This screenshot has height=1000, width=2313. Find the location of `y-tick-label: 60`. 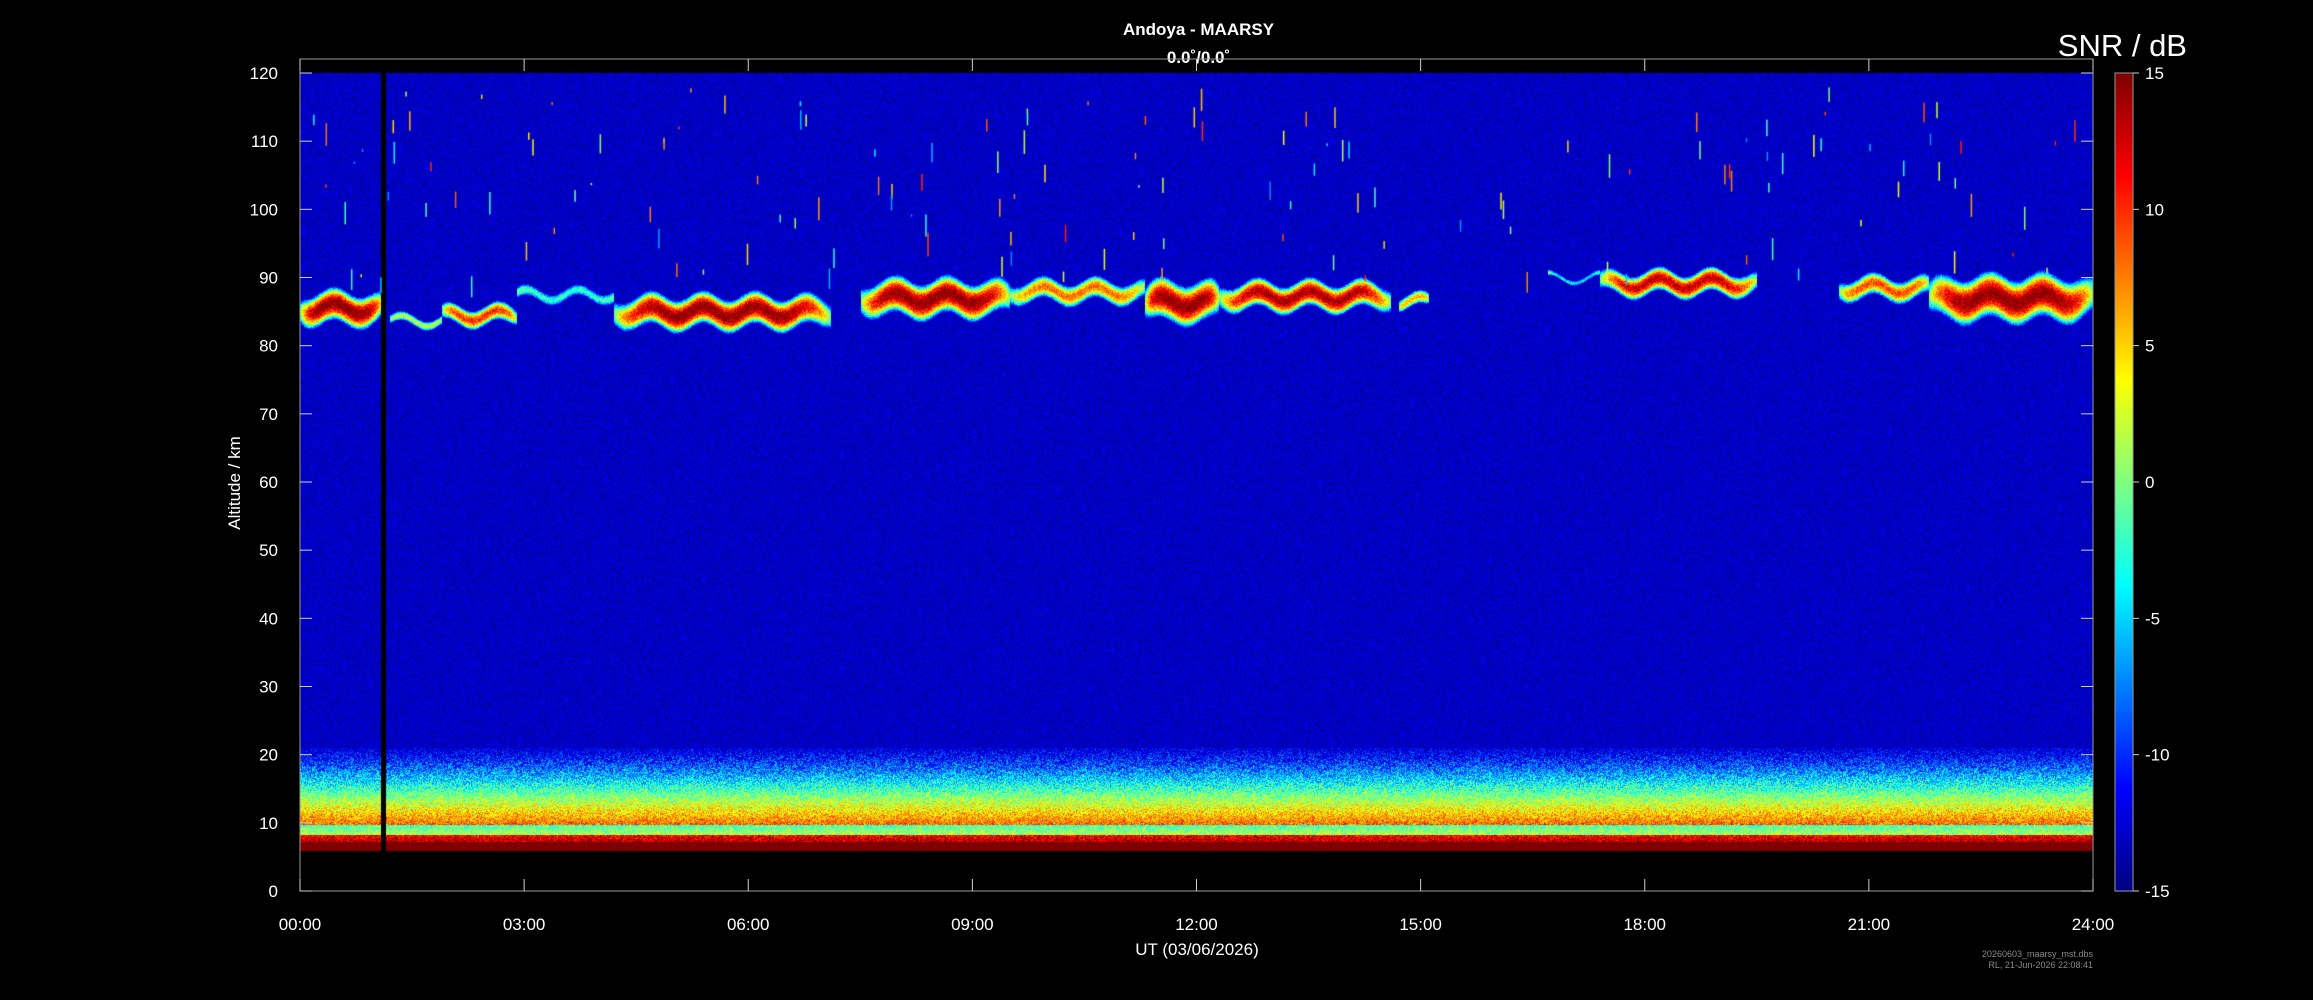

y-tick-label: 60 is located at coordinates (268, 482).